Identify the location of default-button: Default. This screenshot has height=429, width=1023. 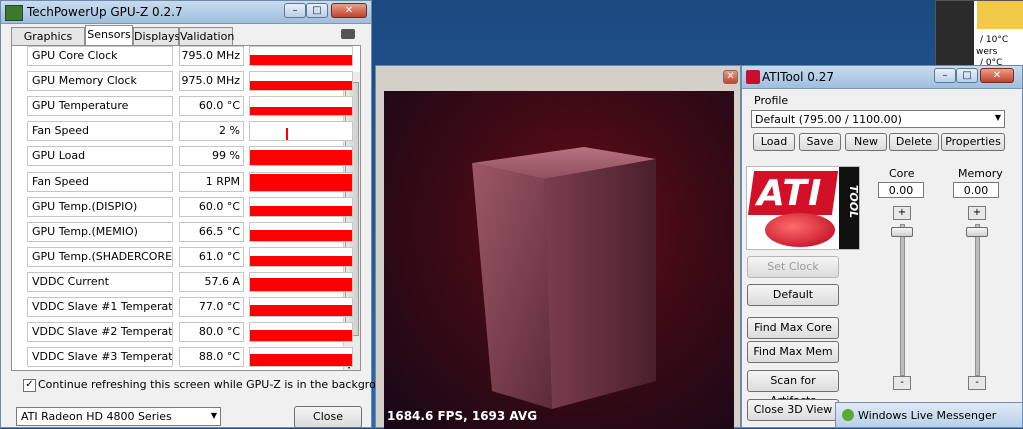
(793, 295).